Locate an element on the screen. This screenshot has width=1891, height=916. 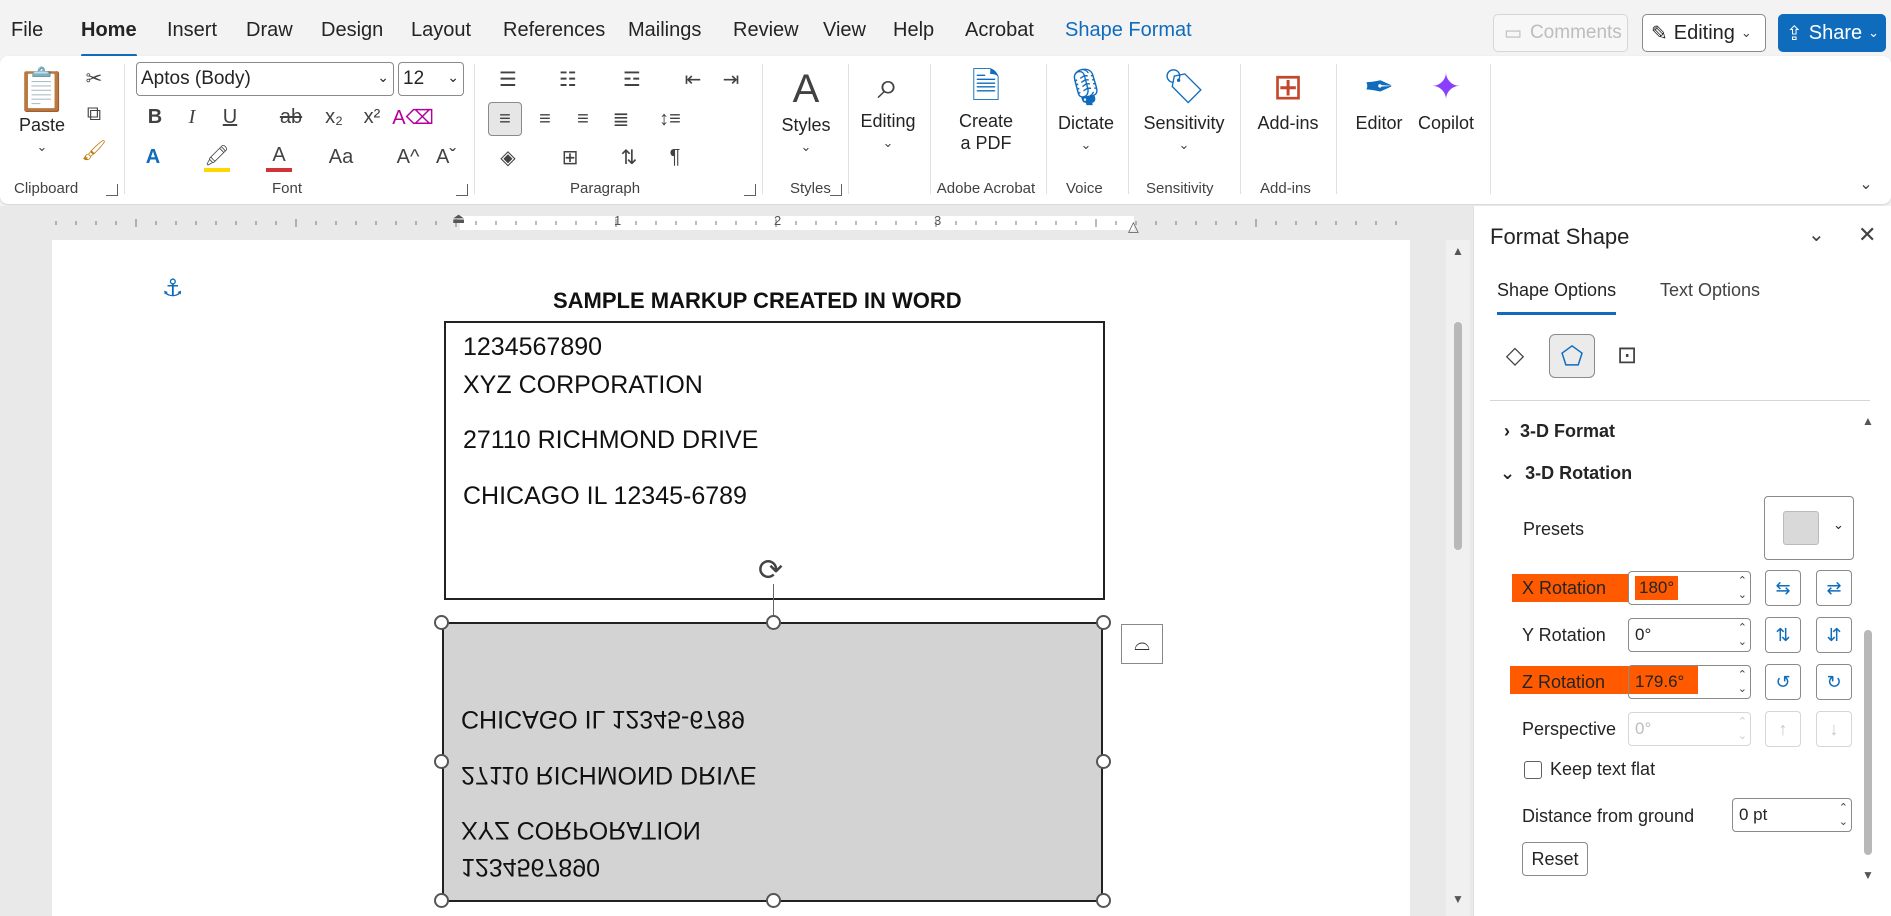
align-center-icon: ≡ is located at coordinates (545, 119).